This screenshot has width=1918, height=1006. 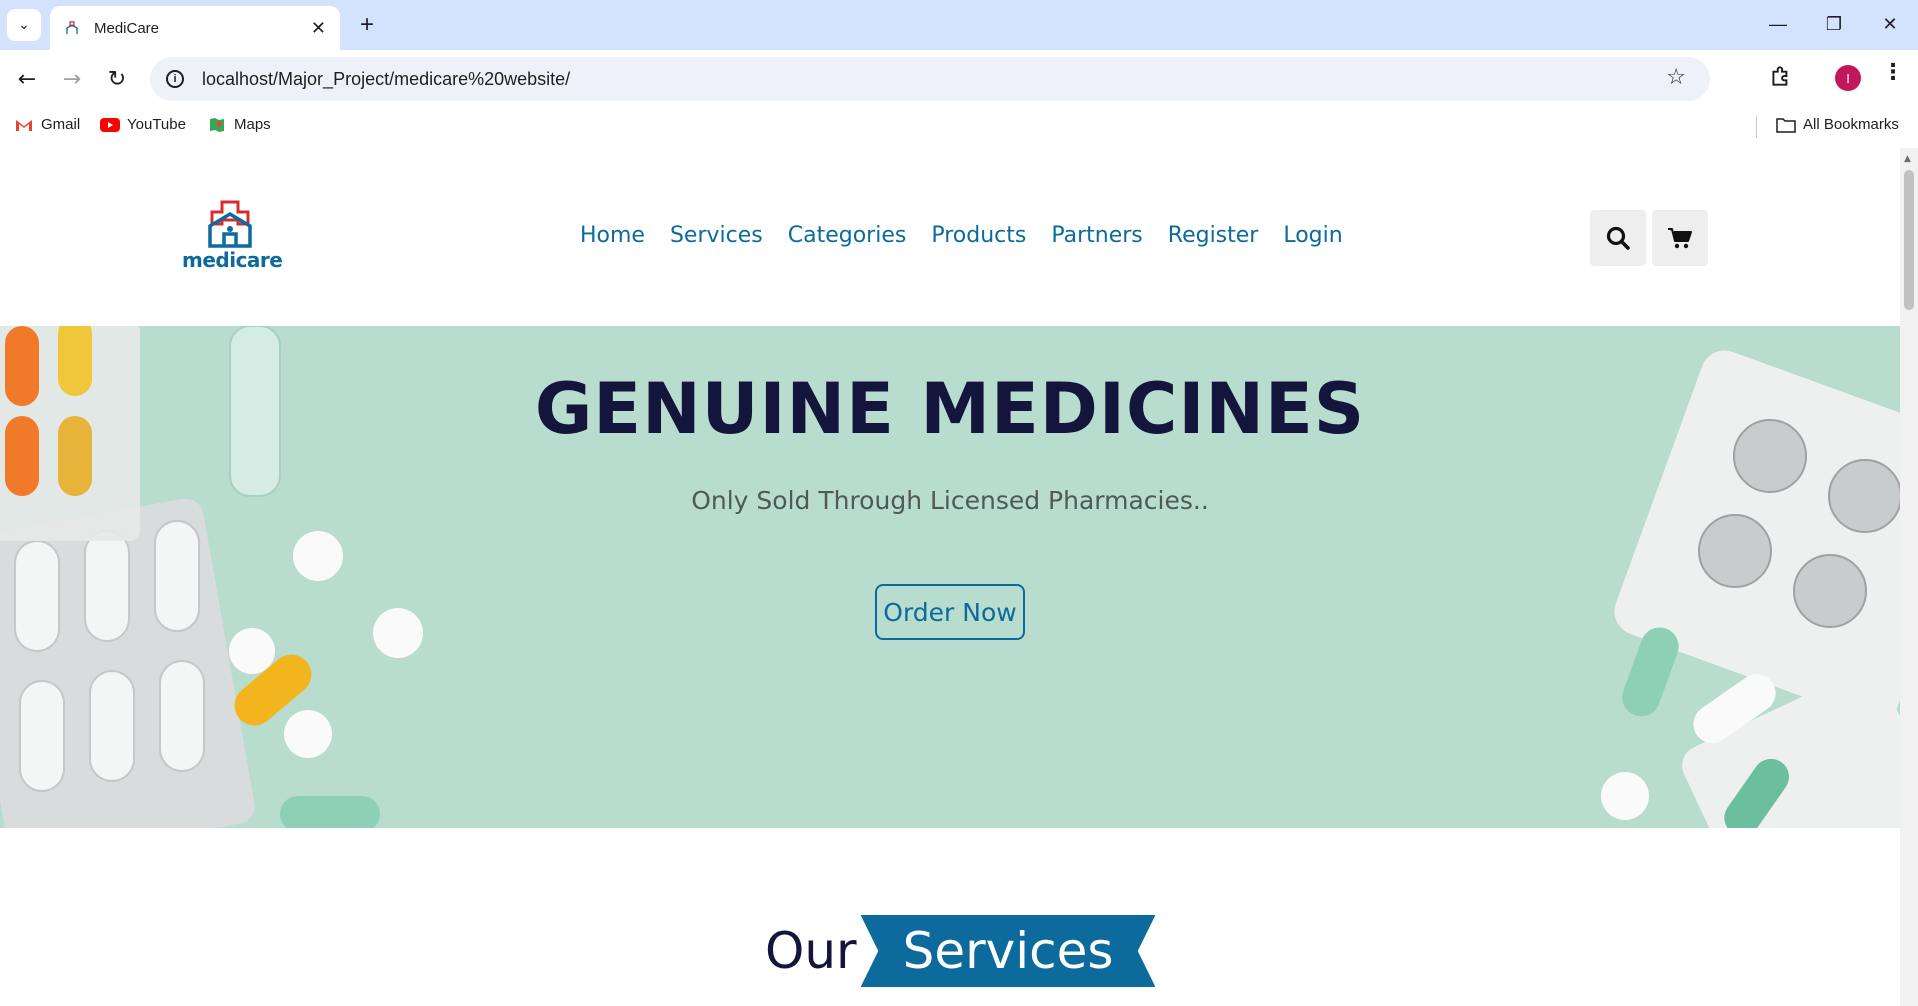 I want to click on kebab-menu-icon: ⋮, so click(x=1893, y=73).